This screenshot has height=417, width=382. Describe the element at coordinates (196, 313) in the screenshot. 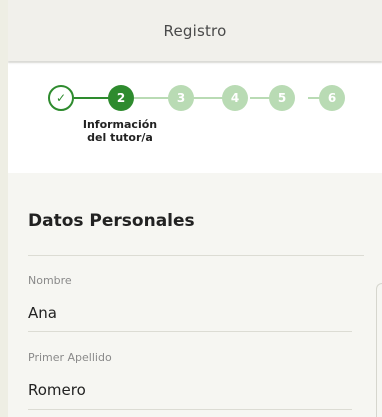

I see `first-name-input` at that location.